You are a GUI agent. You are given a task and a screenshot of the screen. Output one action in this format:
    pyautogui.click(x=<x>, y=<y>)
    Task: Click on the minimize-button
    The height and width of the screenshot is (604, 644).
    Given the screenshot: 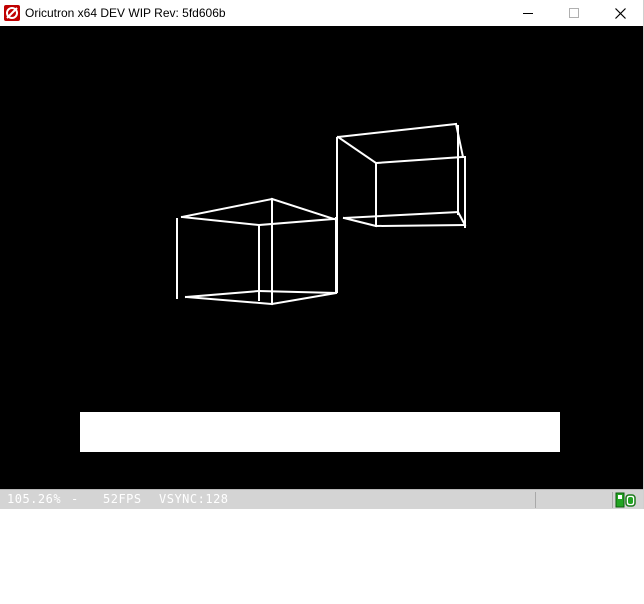 What is the action you would take?
    pyautogui.click(x=528, y=13)
    